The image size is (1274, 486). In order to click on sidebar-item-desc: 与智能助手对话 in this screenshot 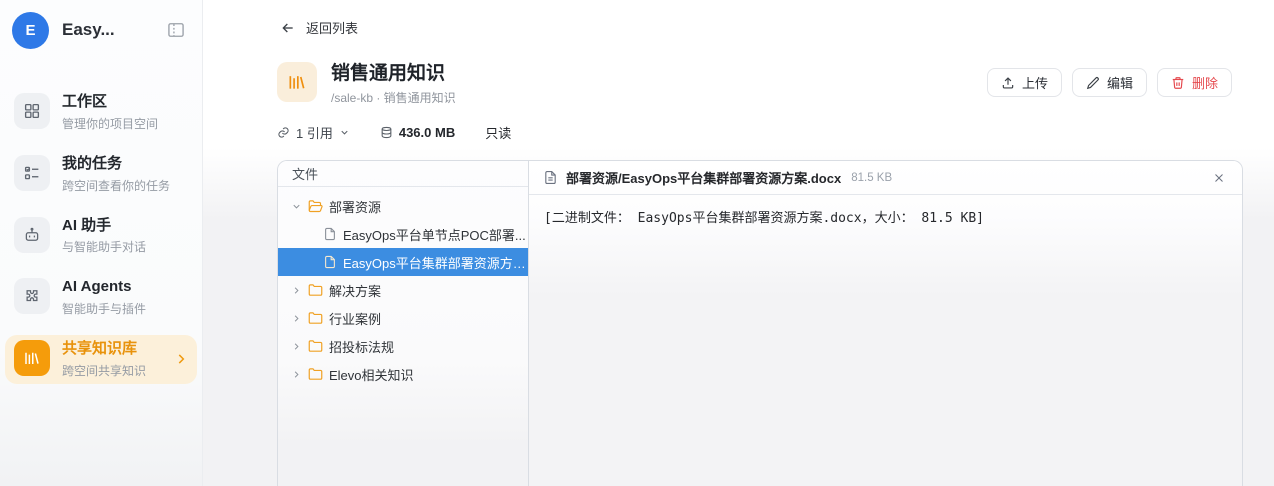, I will do `click(104, 247)`.